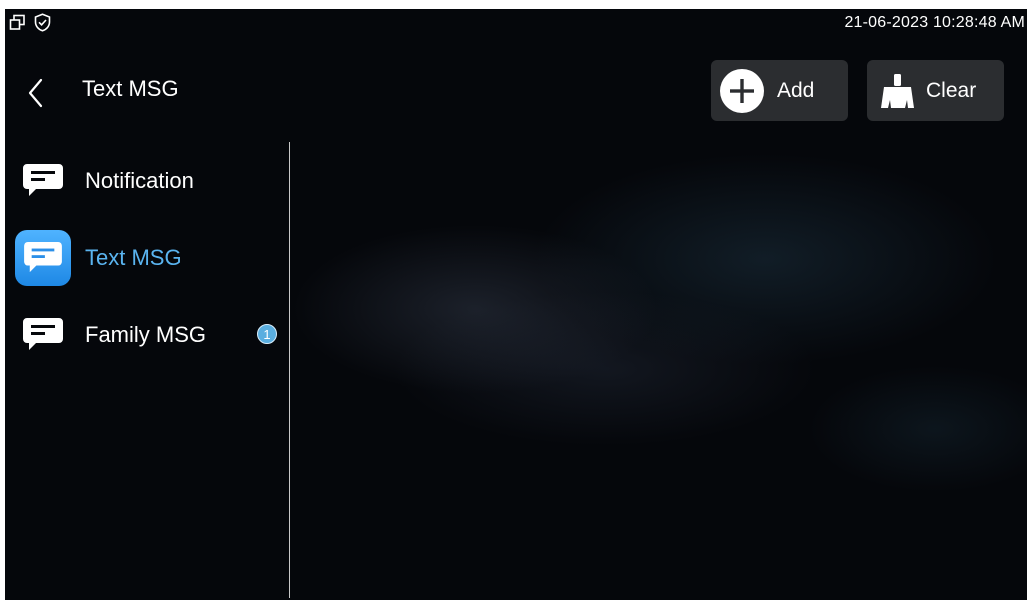  I want to click on back-button, so click(36, 93).